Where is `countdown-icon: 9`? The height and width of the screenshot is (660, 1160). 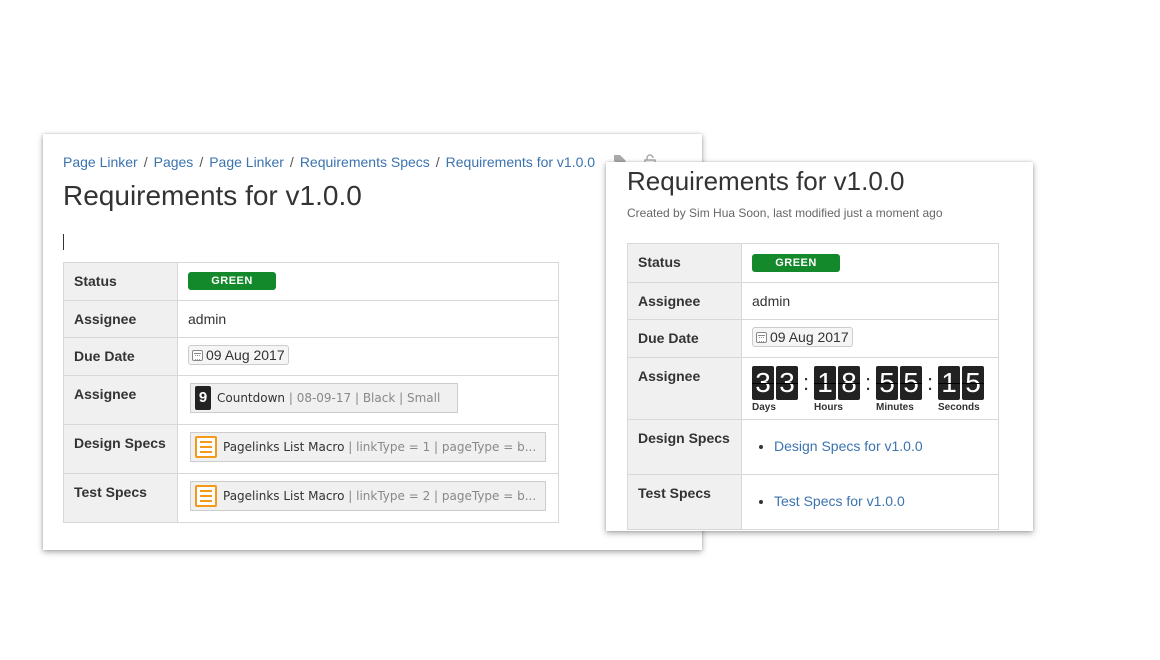
countdown-icon: 9 is located at coordinates (203, 398).